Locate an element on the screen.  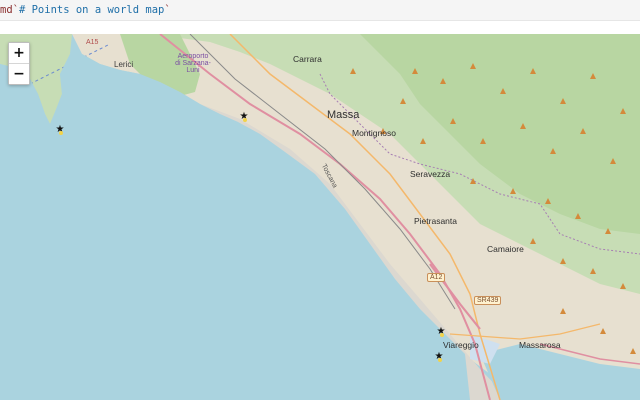
road-label-a12: A12 is located at coordinates (436, 277).